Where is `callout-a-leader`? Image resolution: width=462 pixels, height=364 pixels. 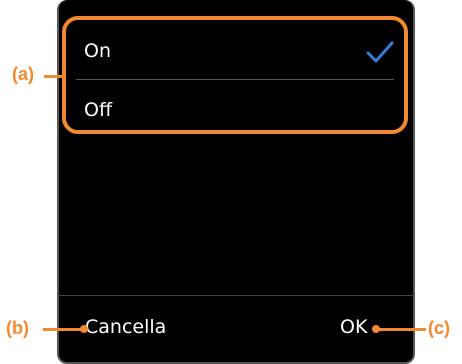 callout-a-leader is located at coordinates (54, 76).